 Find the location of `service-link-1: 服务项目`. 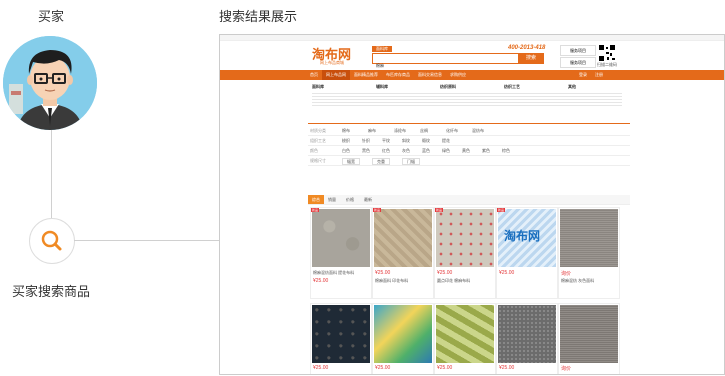

service-link-1: 服务项目 is located at coordinates (578, 50).